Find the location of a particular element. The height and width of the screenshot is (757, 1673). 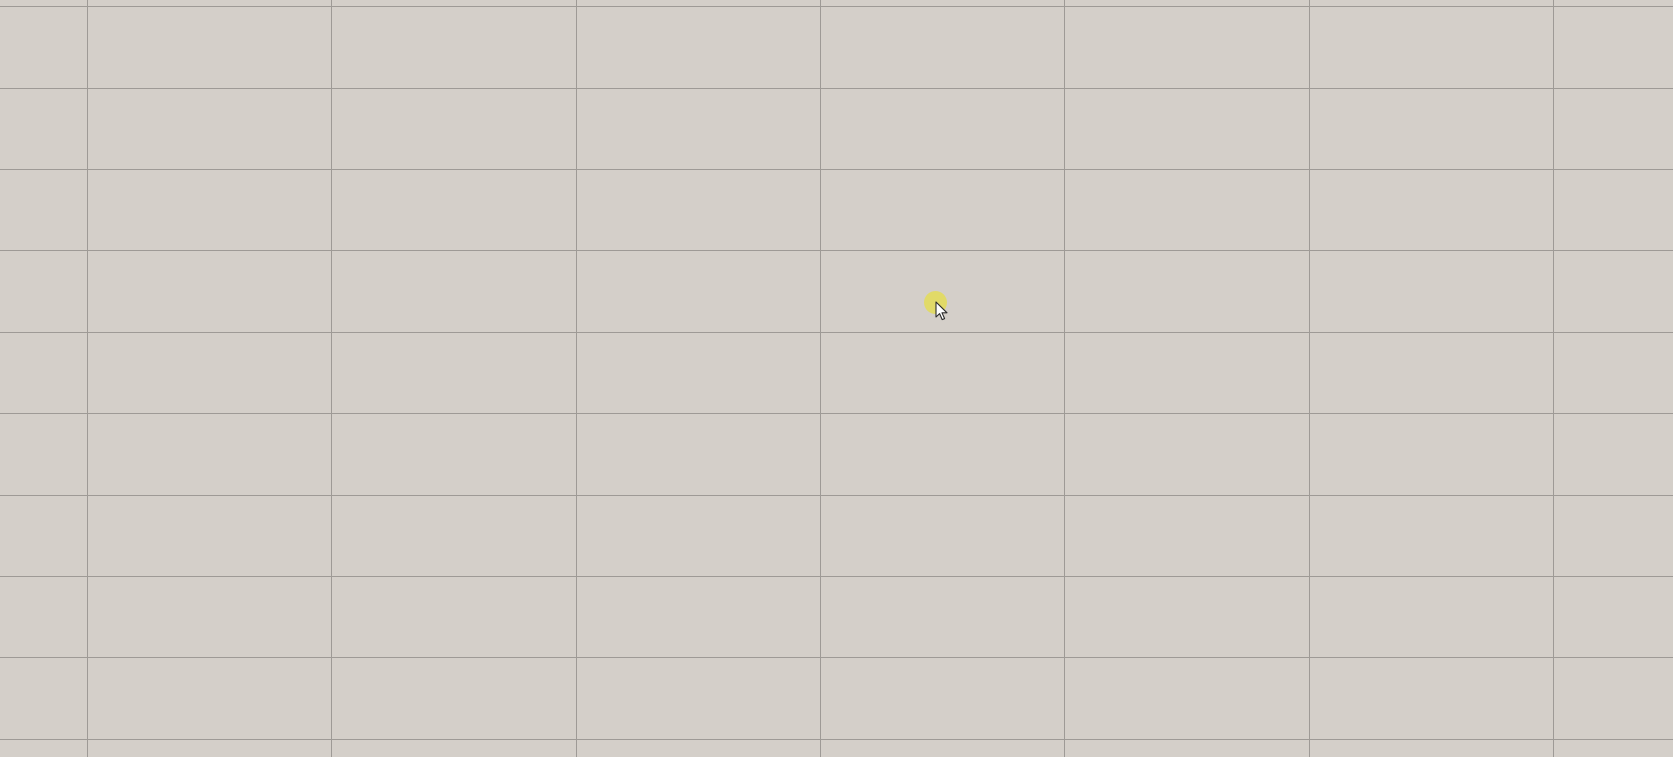

mouse-cursor is located at coordinates (939, 307).